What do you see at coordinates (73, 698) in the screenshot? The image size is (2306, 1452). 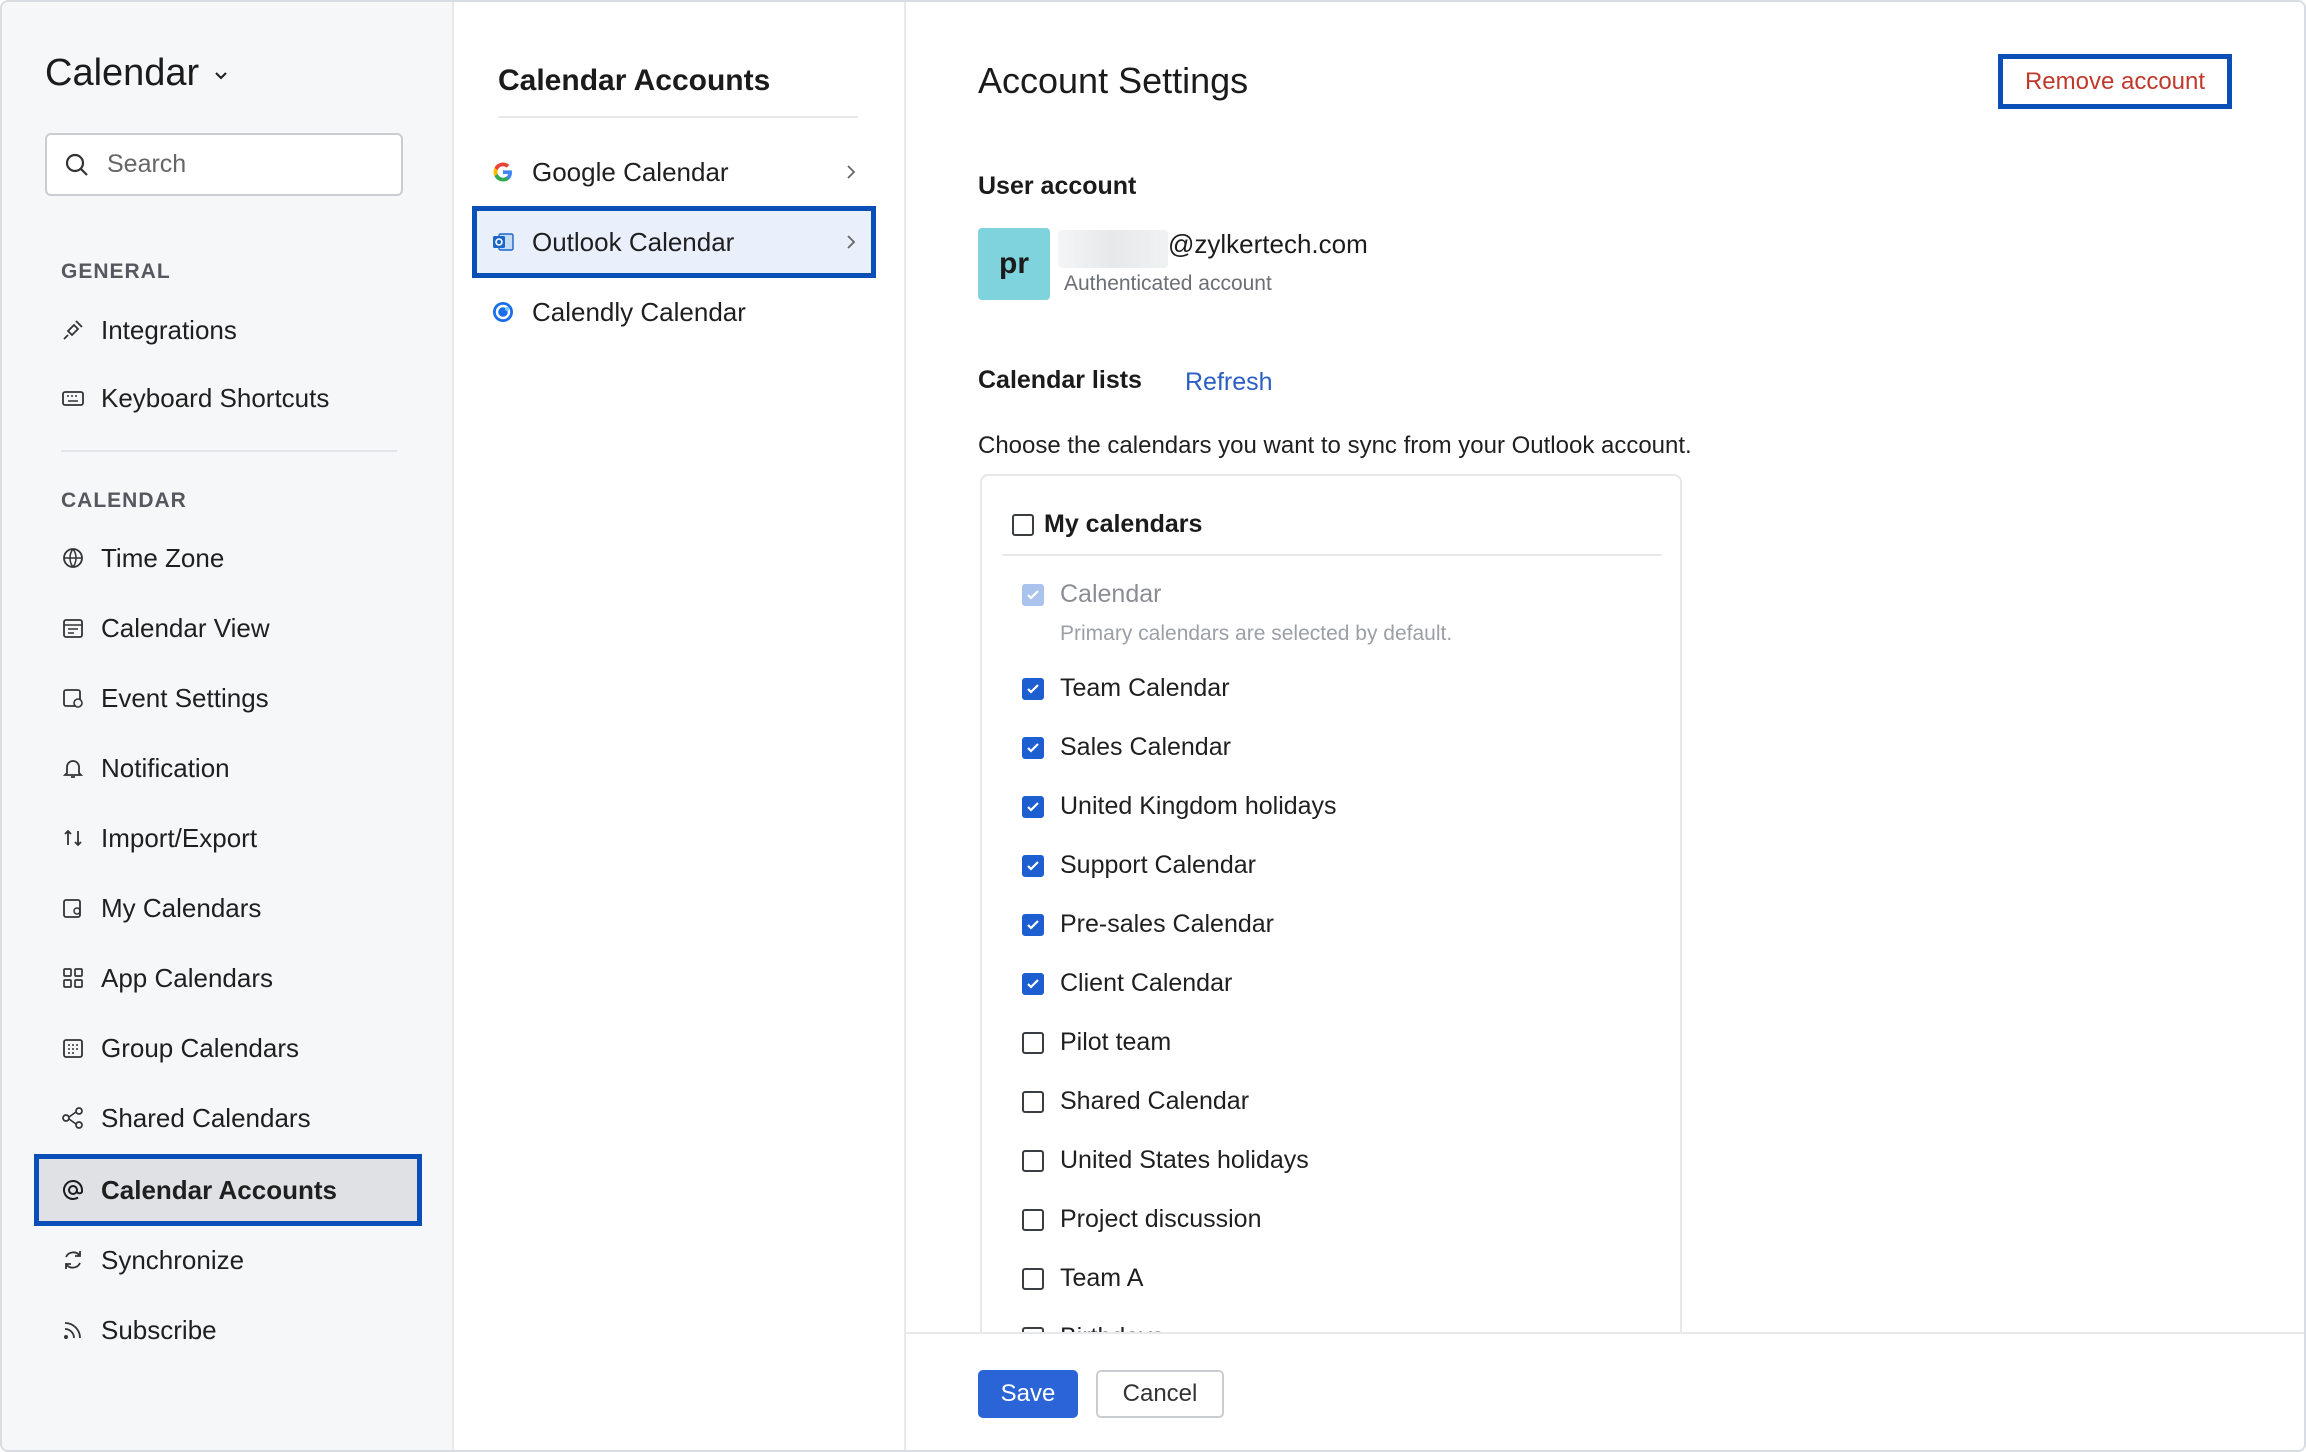 I see `event-settings-icon` at bounding box center [73, 698].